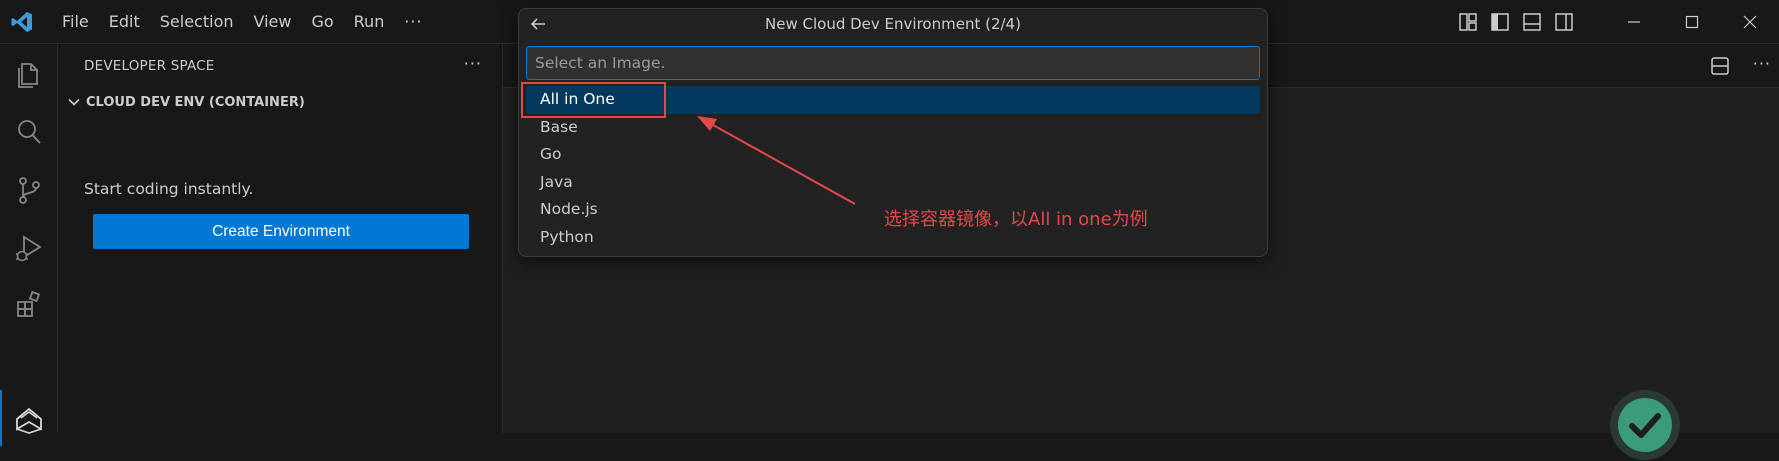  I want to click on option-go: Go, so click(893, 155).